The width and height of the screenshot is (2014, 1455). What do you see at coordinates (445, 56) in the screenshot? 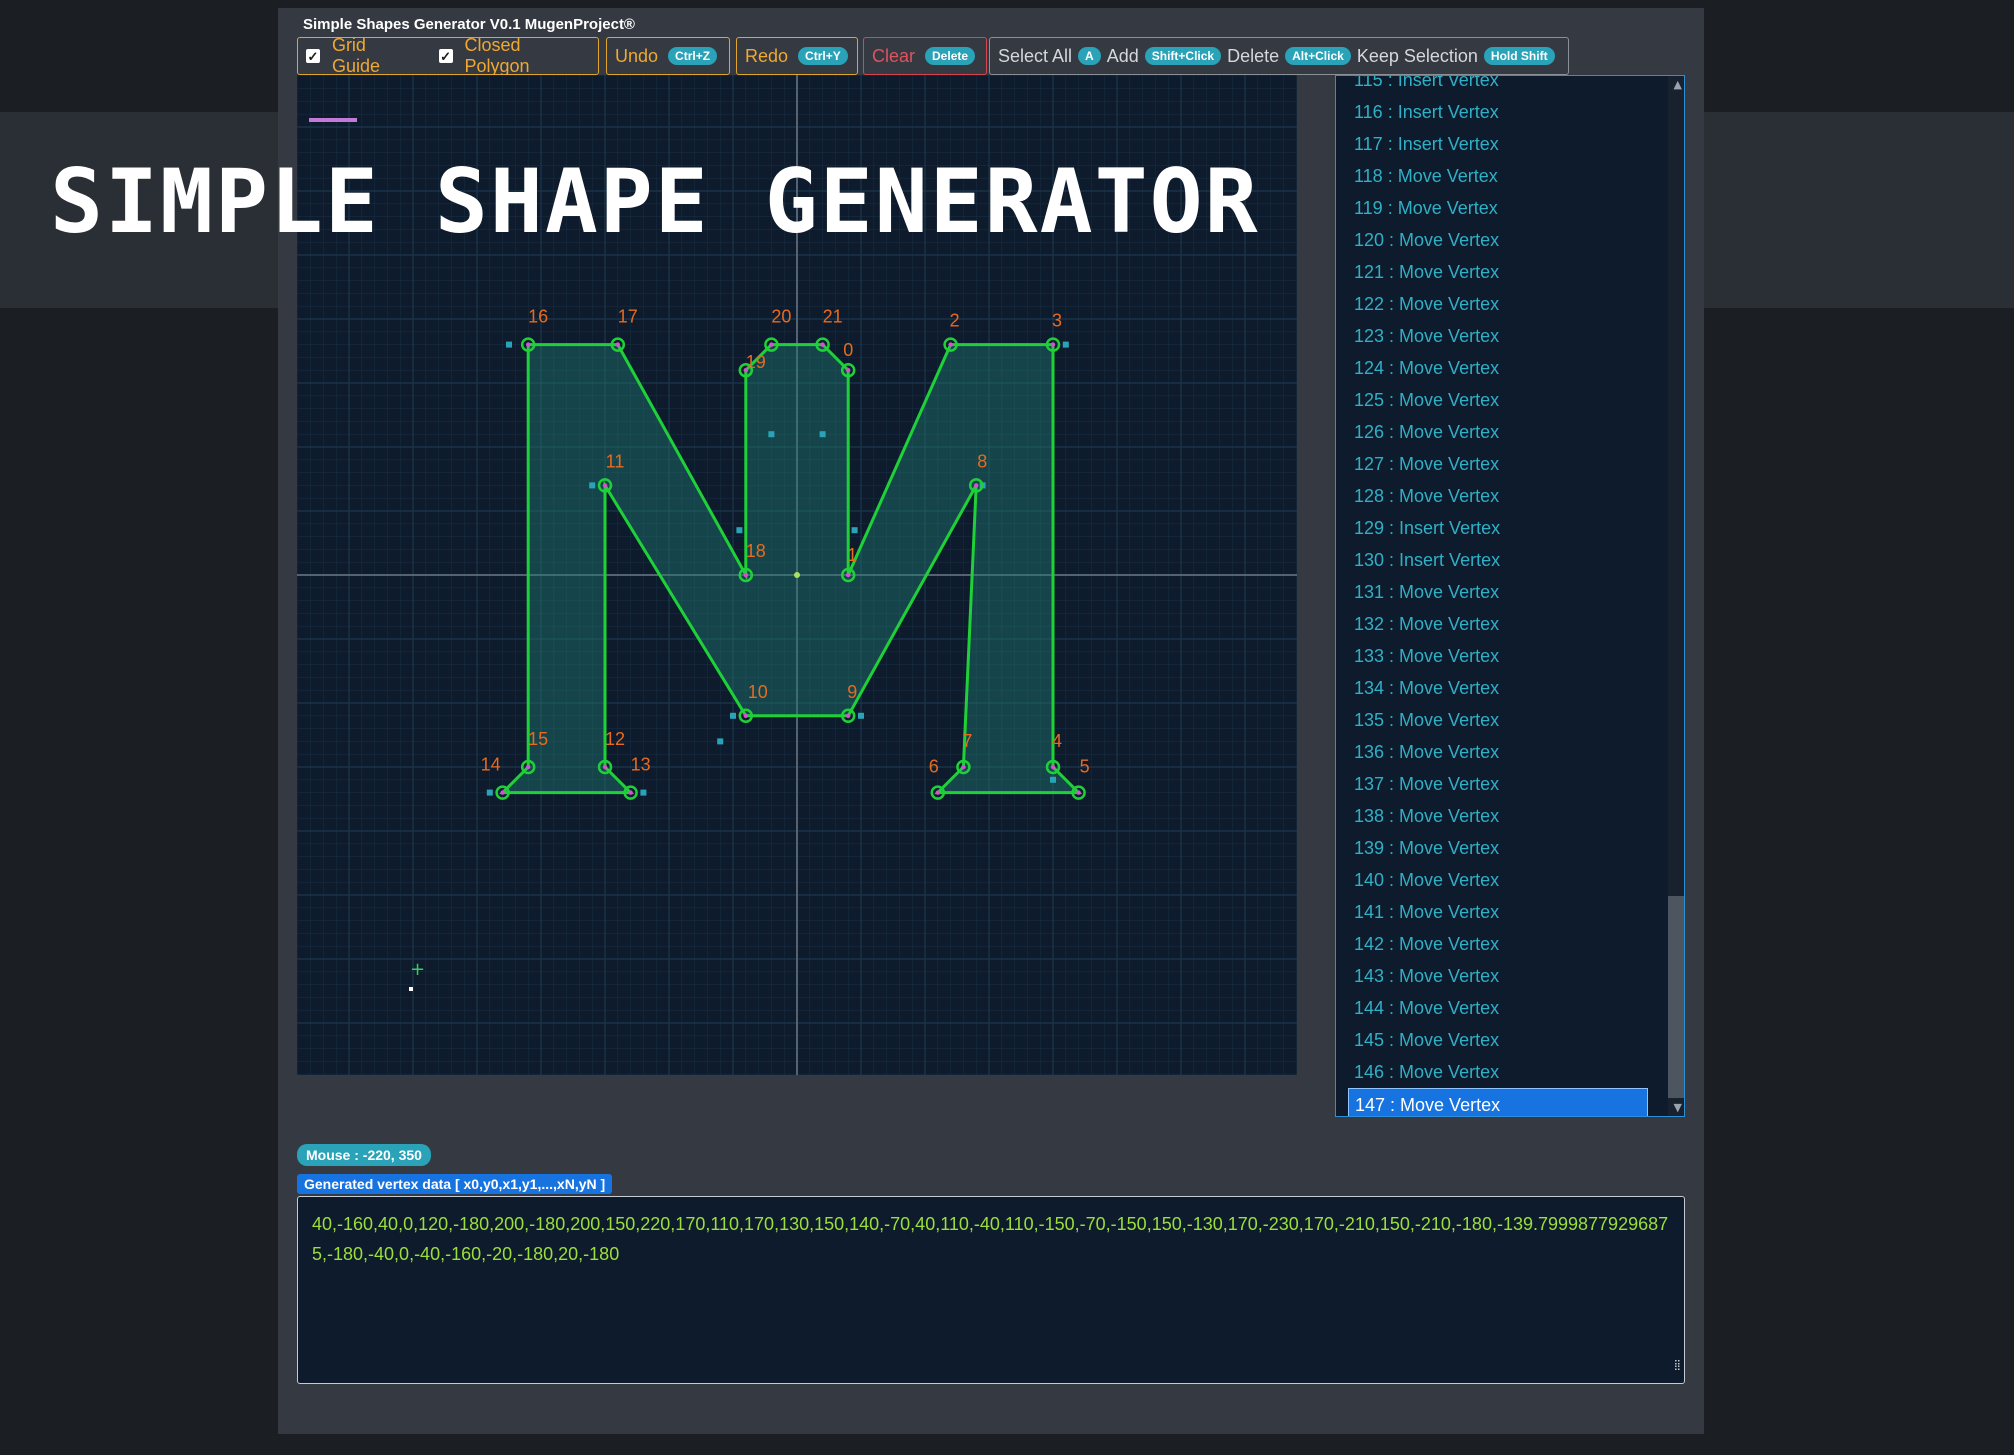
I see `closed-polygon-checkbox: ✓` at bounding box center [445, 56].